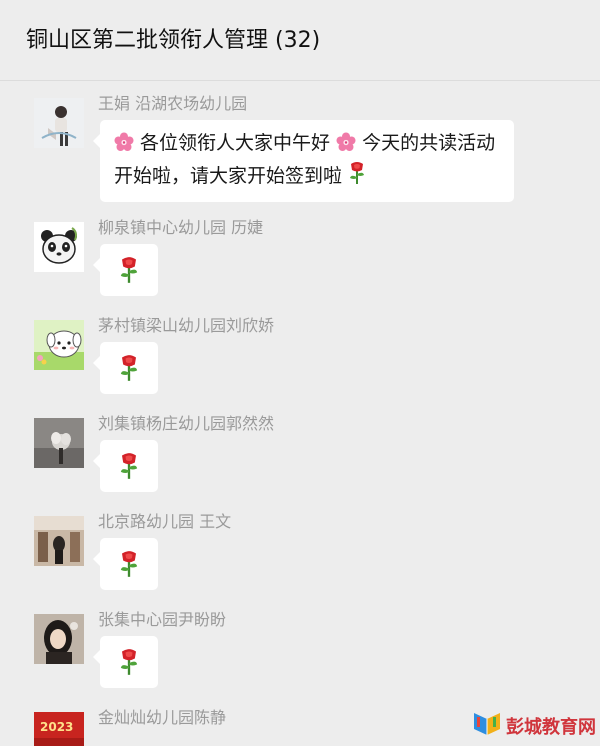 Image resolution: width=600 pixels, height=746 pixels. I want to click on chat-header: 铜山区第二批领衔人管理 (32), so click(300, 40).